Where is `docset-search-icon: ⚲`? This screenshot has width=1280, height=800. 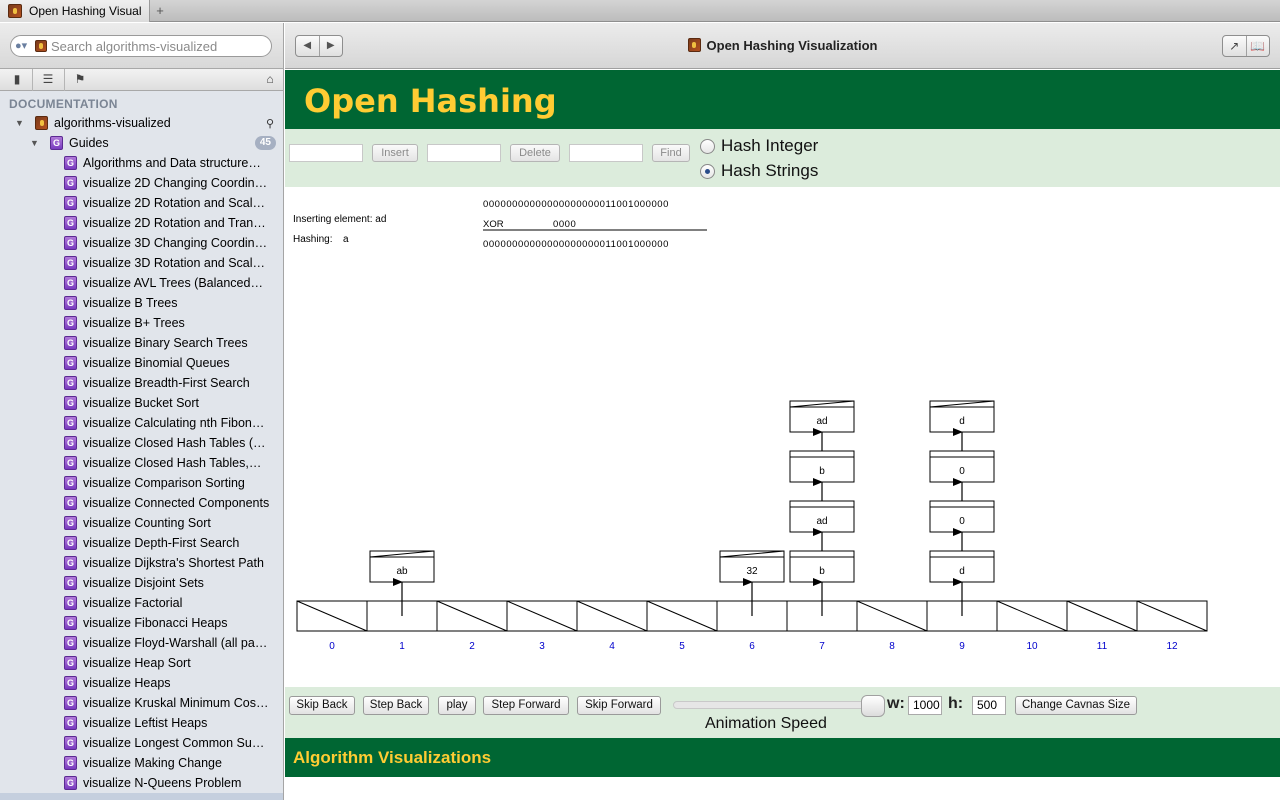 docset-search-icon: ⚲ is located at coordinates (270, 123).